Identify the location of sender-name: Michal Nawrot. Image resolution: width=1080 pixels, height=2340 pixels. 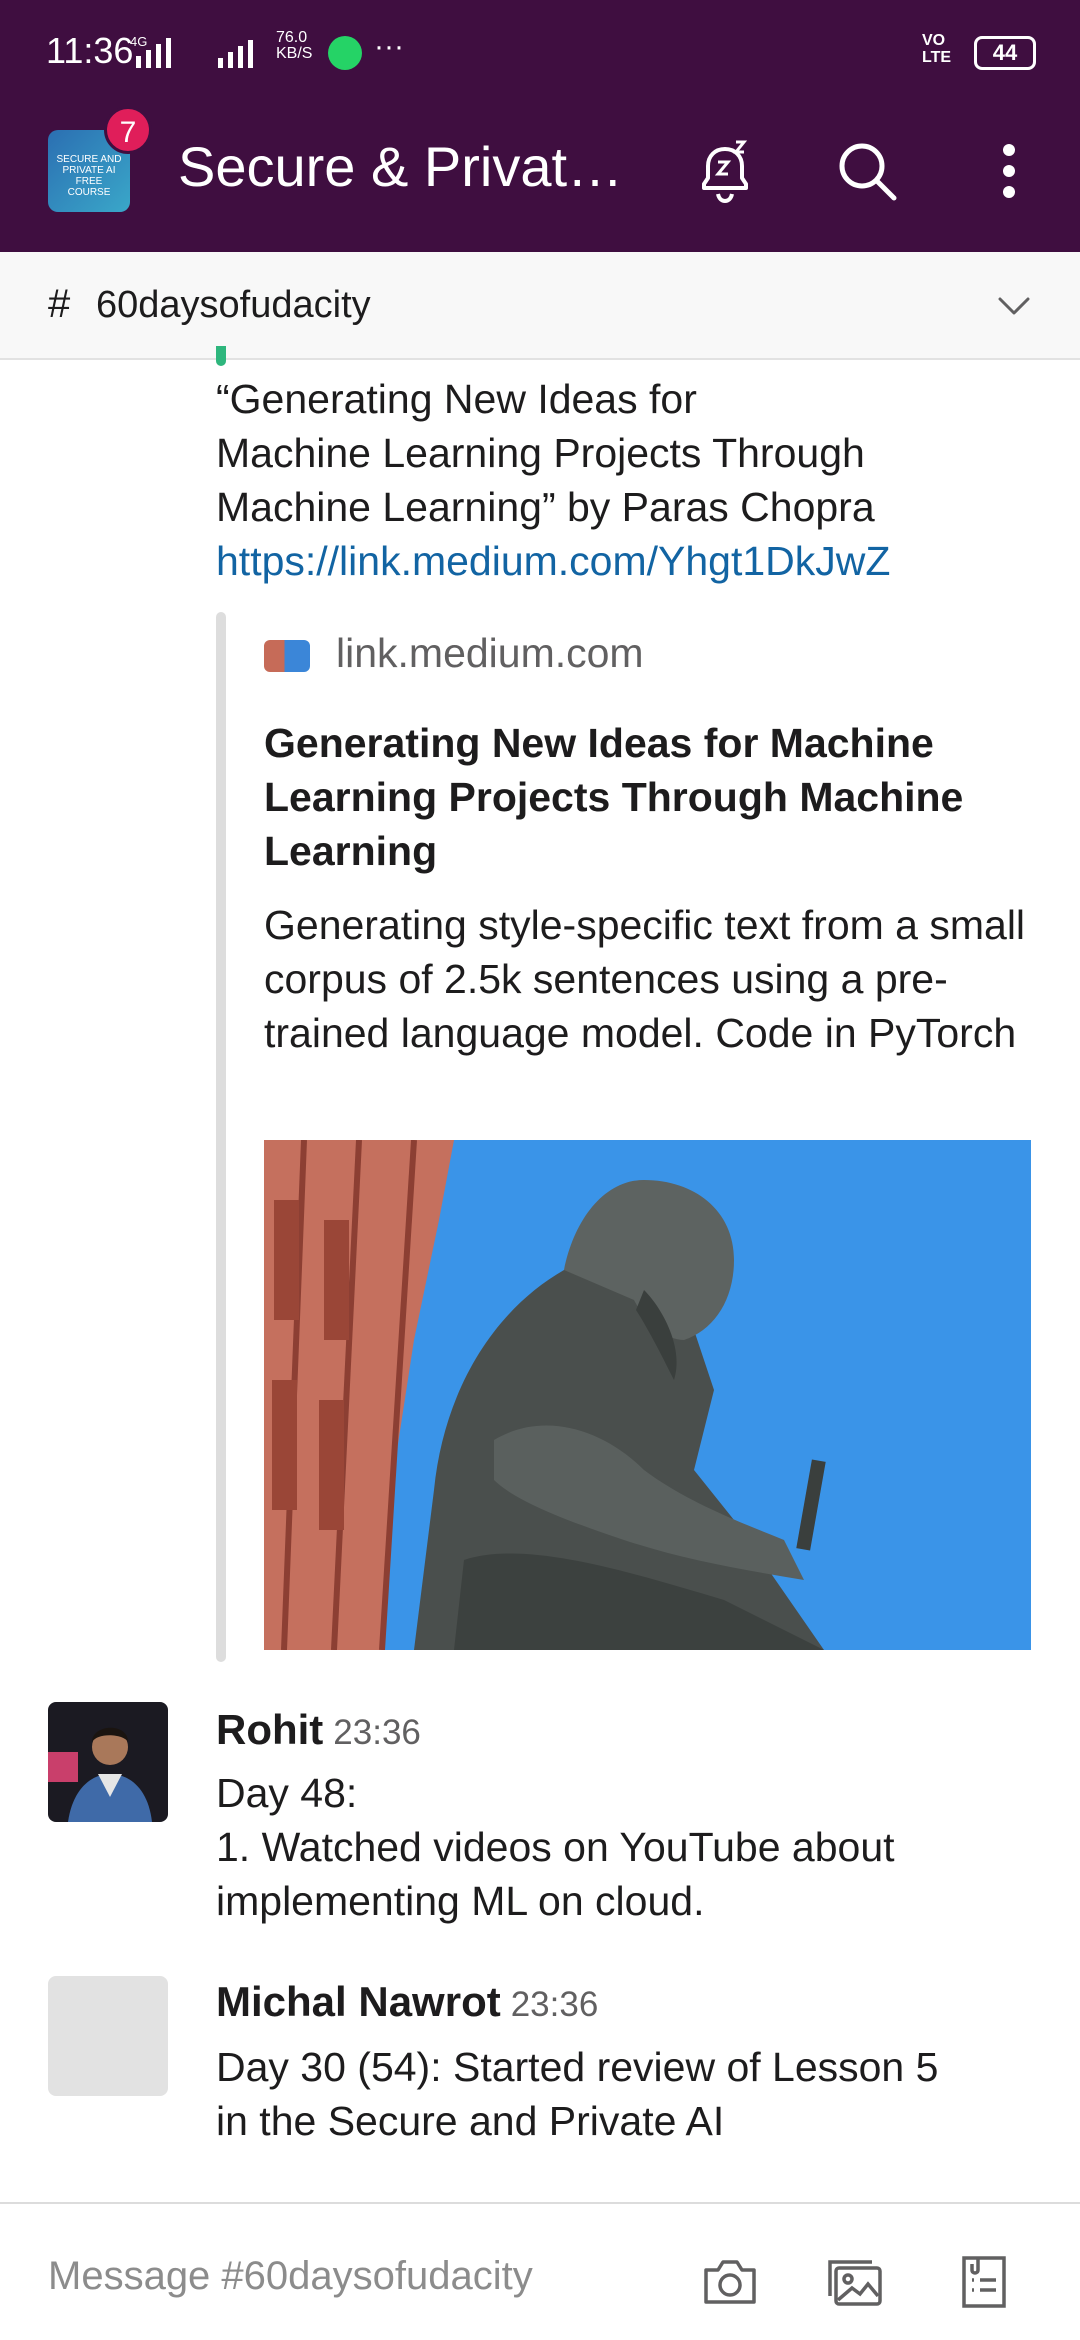
(358, 2001).